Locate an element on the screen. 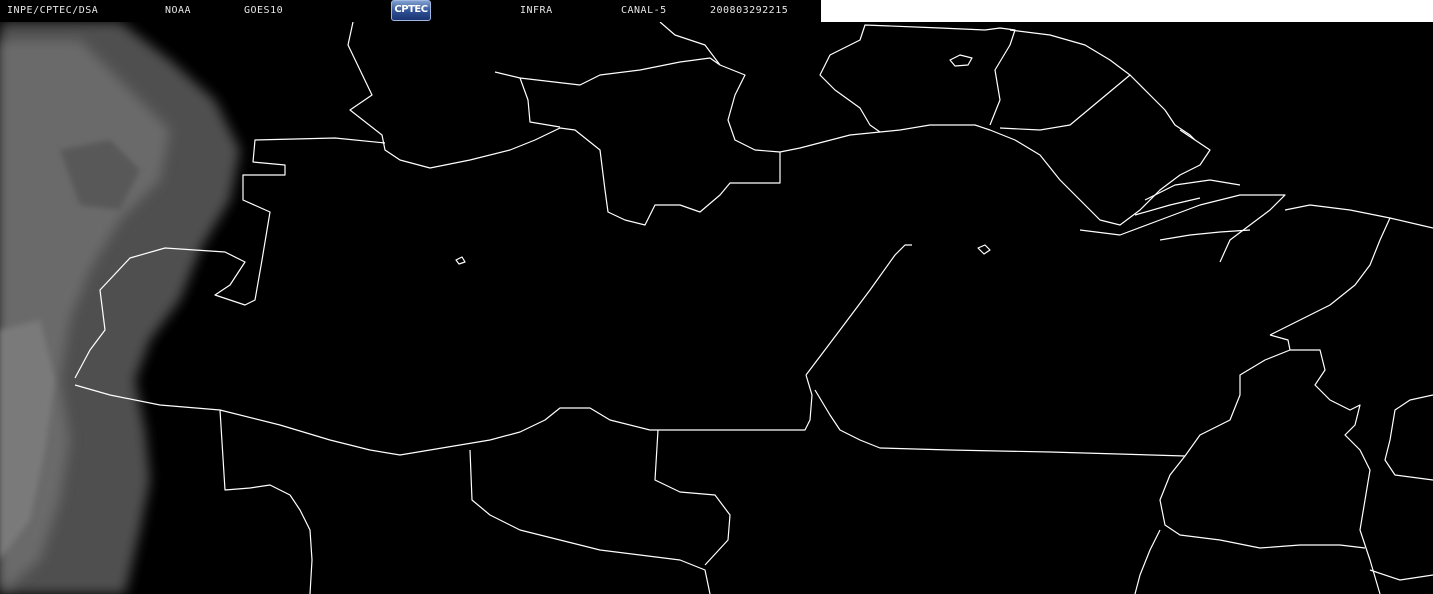 The image size is (1433, 594). product-label: INFRA is located at coordinates (536, 10).